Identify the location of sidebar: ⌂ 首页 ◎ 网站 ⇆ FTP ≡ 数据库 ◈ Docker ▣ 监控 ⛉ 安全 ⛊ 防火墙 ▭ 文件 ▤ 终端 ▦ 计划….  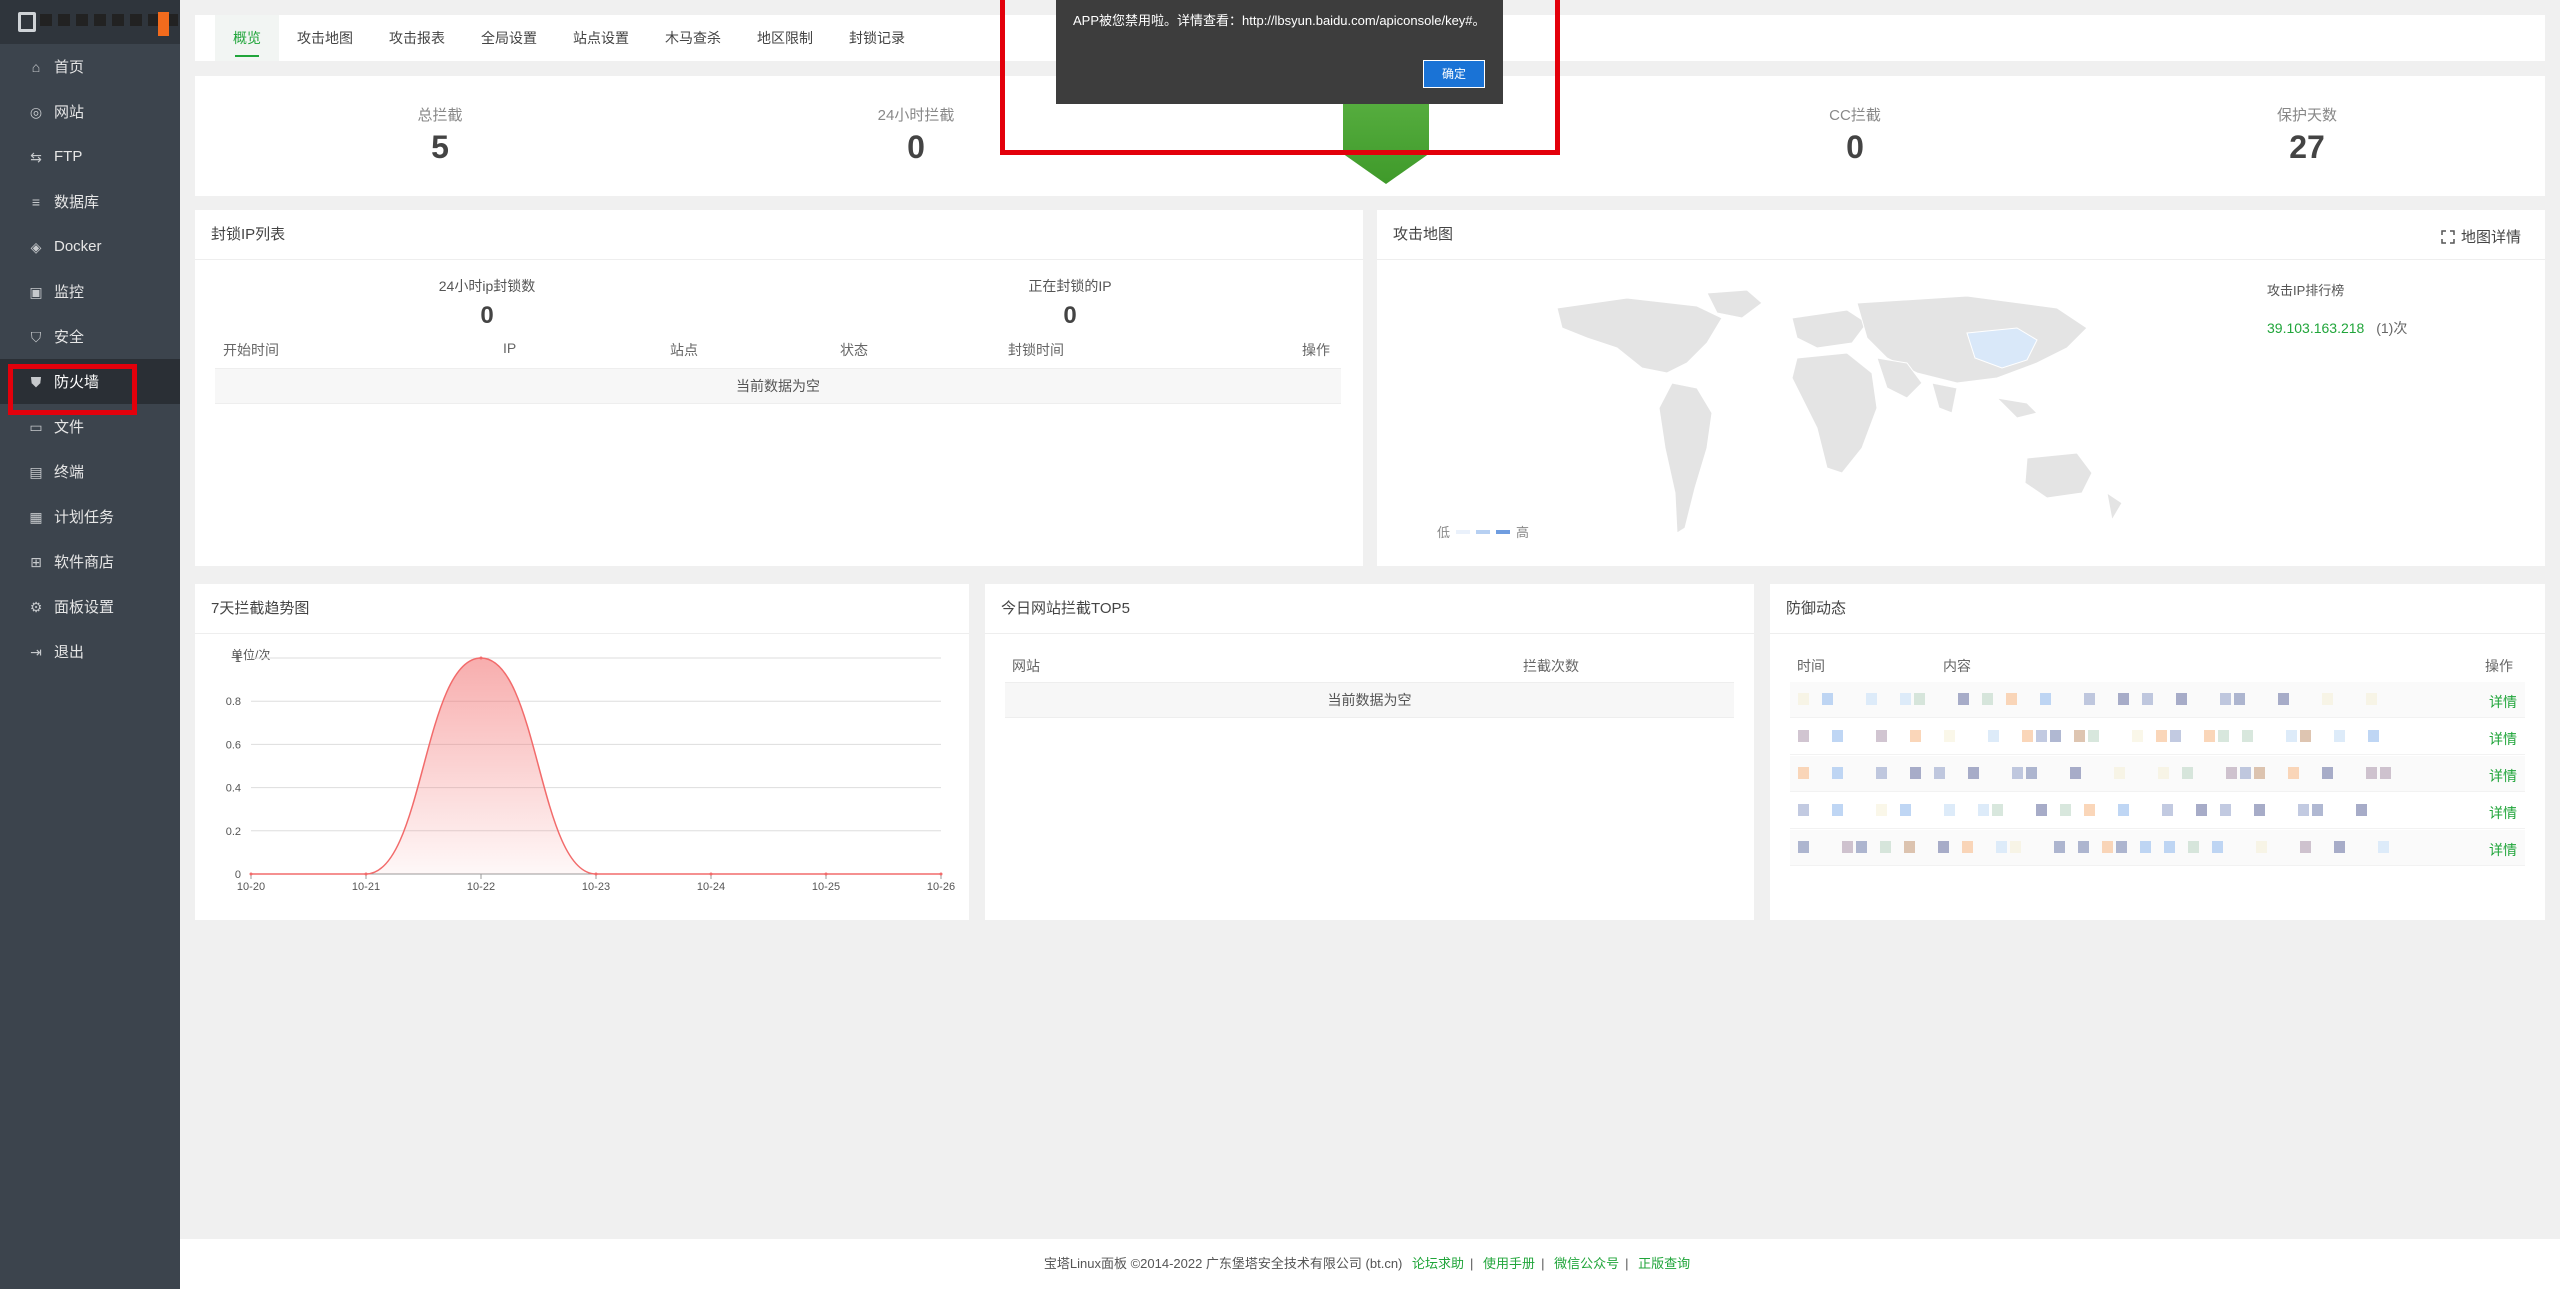
(90, 644).